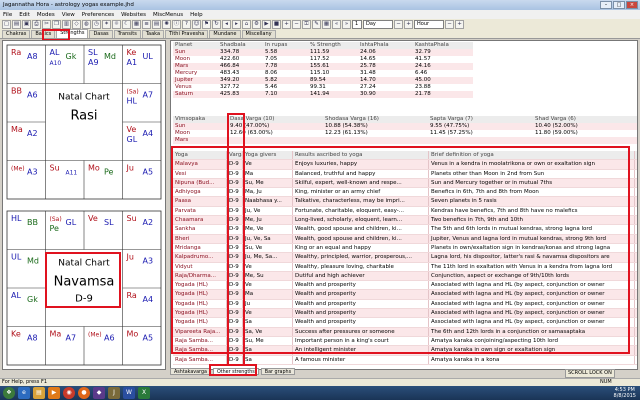  What do you see at coordinates (385, 45) in the screenshot?
I see `column-header: IshtaPhala` at bounding box center [385, 45].